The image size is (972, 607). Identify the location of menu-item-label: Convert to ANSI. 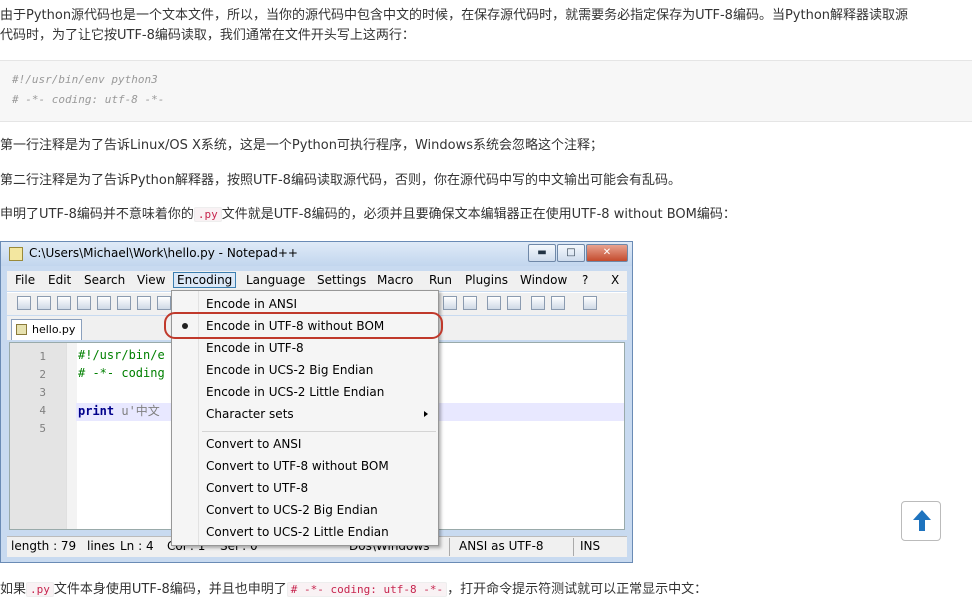
(254, 444).